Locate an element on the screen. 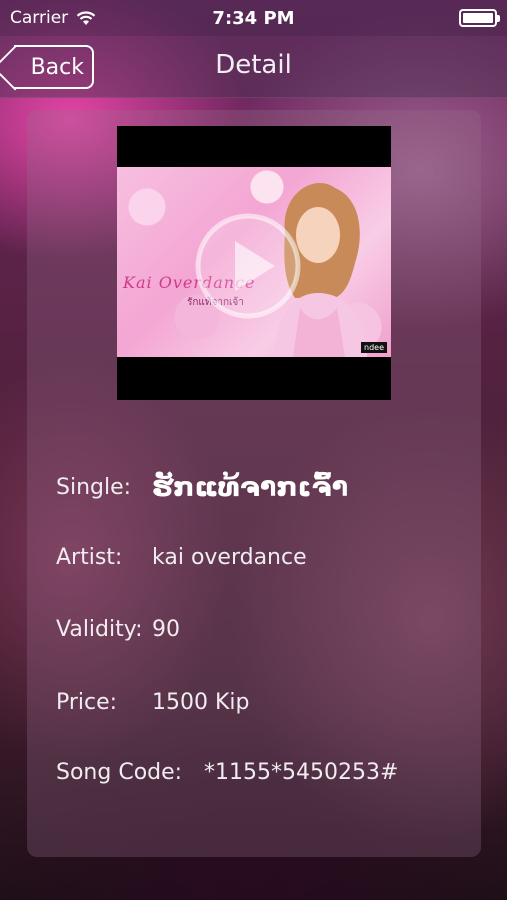 This screenshot has width=507, height=900. song-code-value: *1155*5450253# is located at coordinates (301, 772).